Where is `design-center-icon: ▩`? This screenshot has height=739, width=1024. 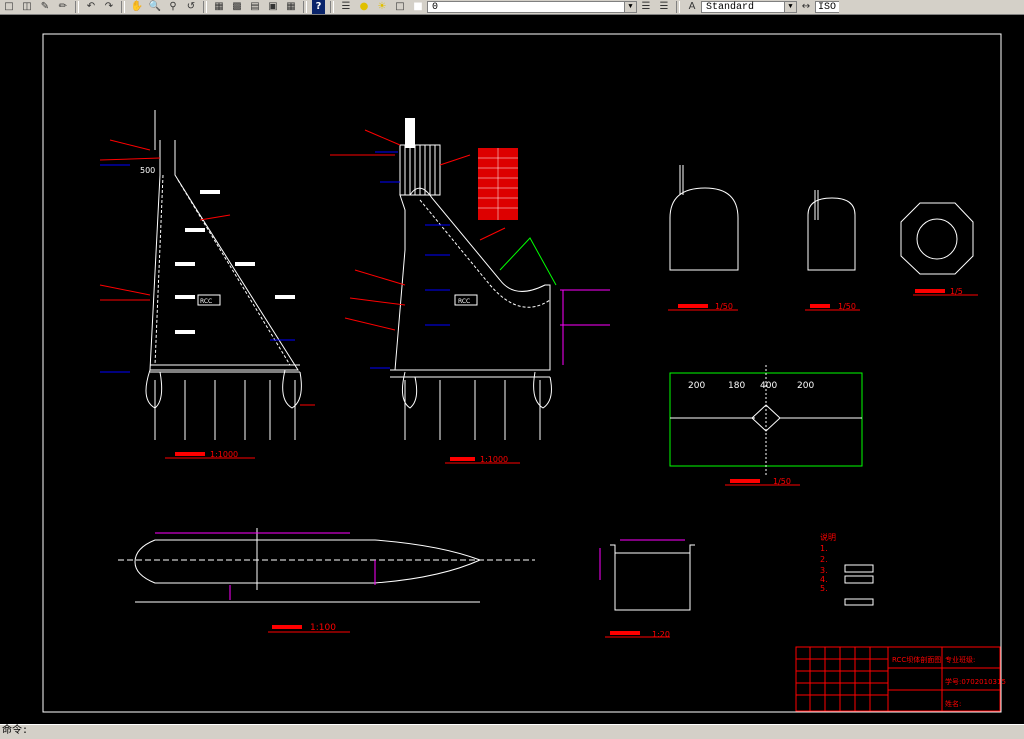 design-center-icon: ▩ is located at coordinates (237, 7).